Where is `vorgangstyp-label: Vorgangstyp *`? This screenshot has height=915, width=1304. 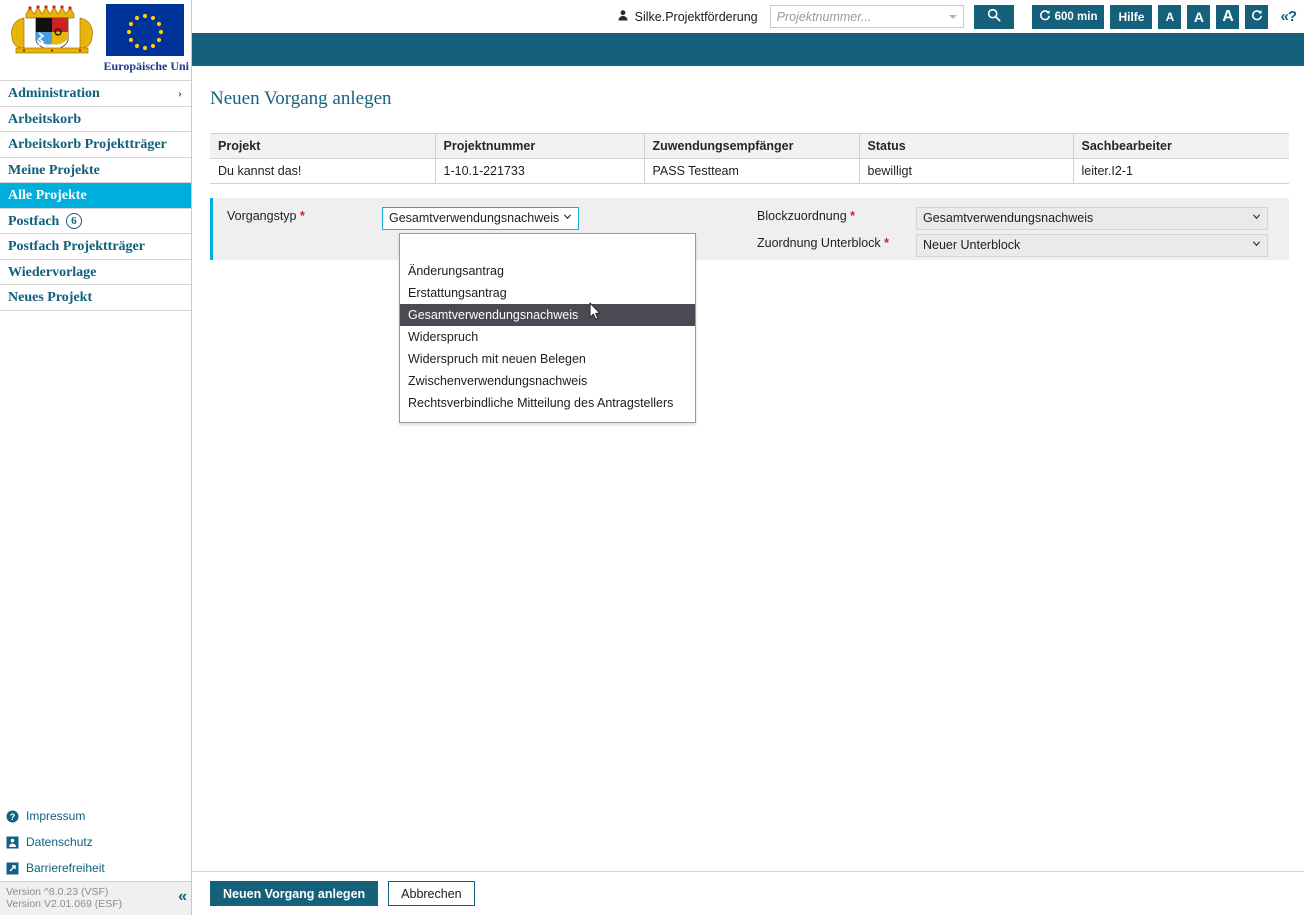
vorgangstyp-label: Vorgangstyp * is located at coordinates (266, 216).